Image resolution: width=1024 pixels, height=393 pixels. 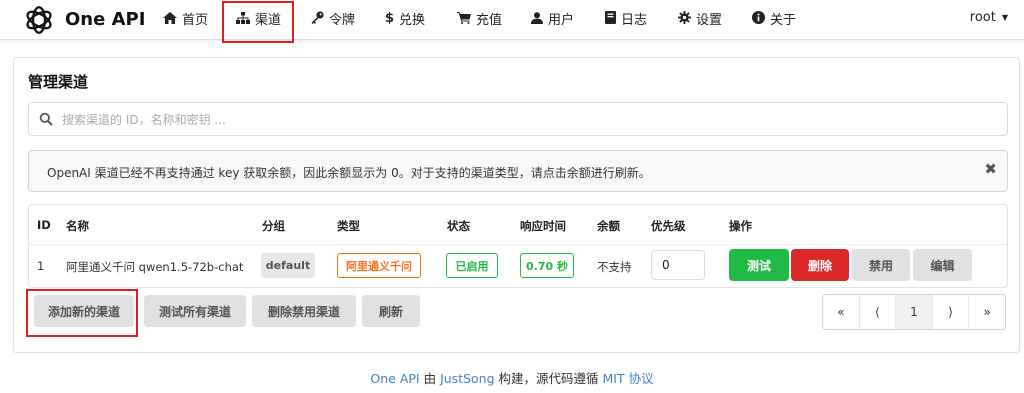 What do you see at coordinates (195, 20) in the screenshot?
I see `nav-home-label: 首页` at bounding box center [195, 20].